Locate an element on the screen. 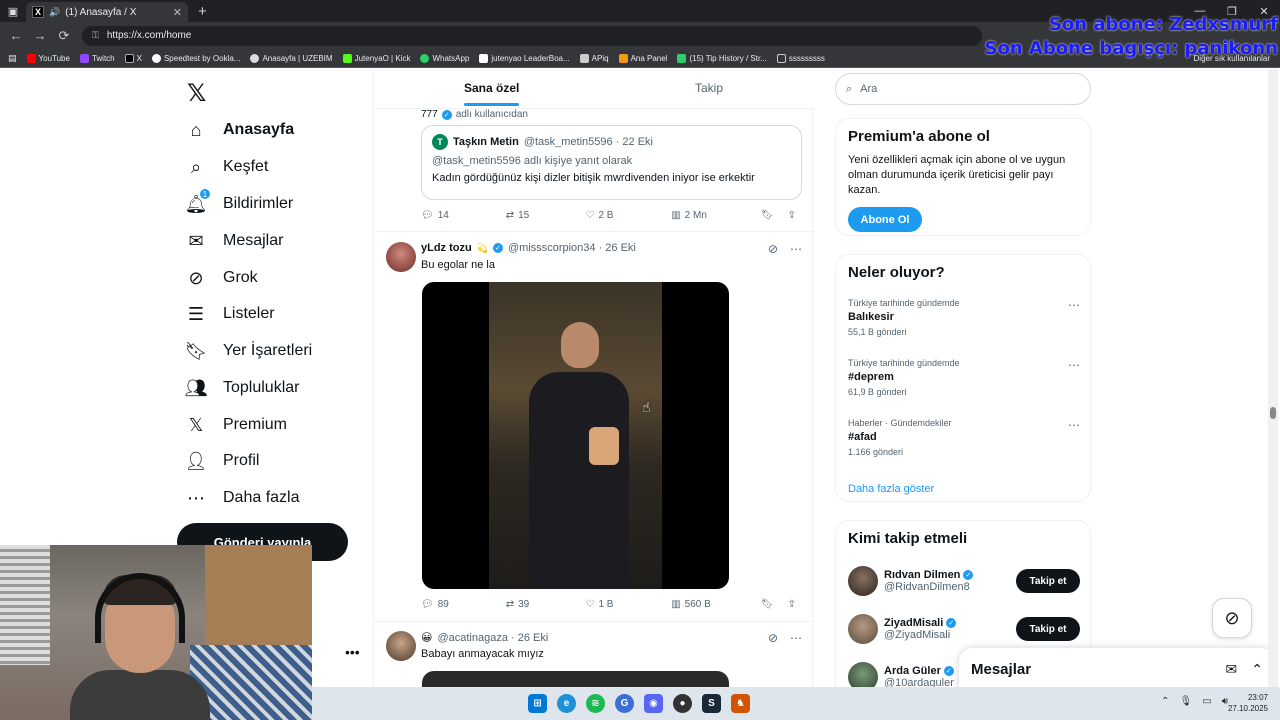 The width and height of the screenshot is (1280, 720). repost-button: ⇄ 39 is located at coordinates (546, 604).